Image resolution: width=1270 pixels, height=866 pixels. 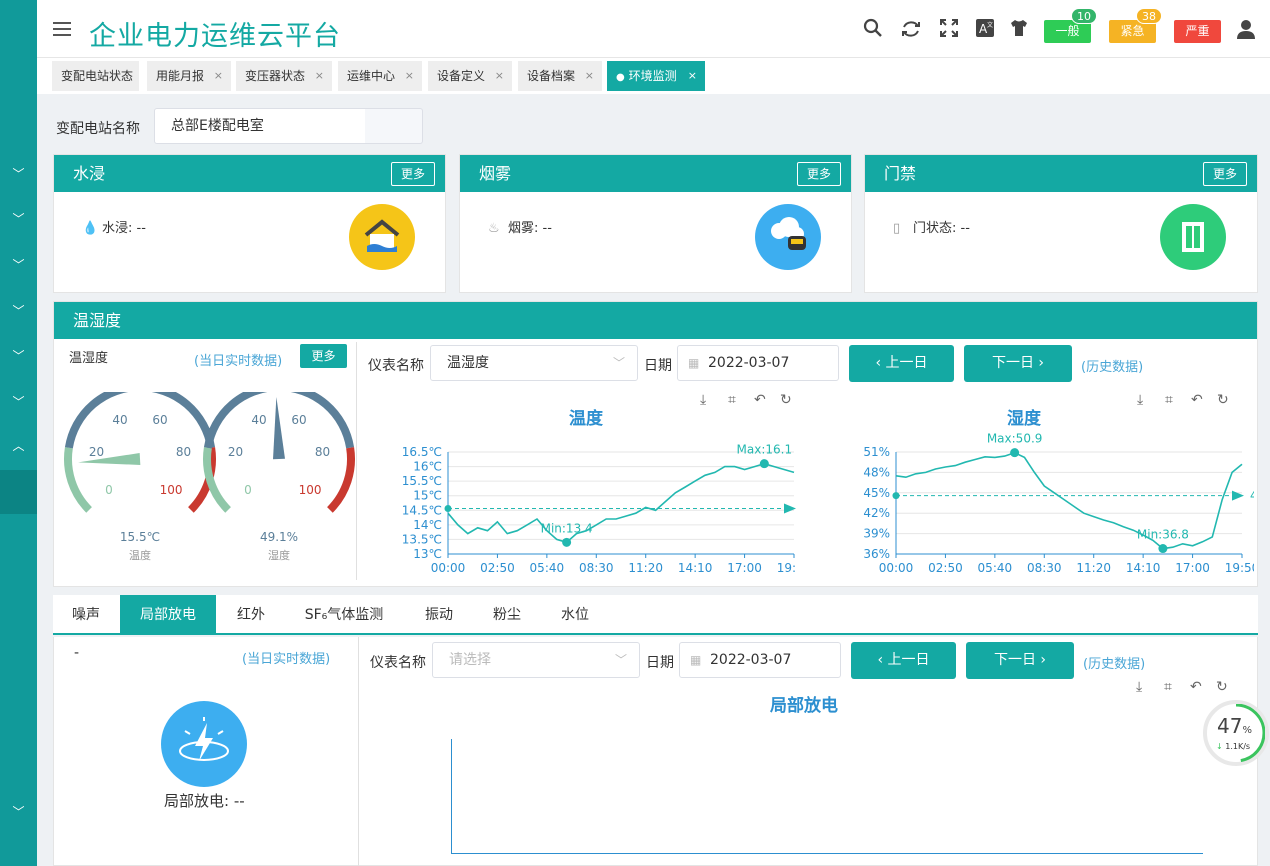 What do you see at coordinates (204, 801) in the screenshot?
I see `pd-status: 局部放电: --` at bounding box center [204, 801].